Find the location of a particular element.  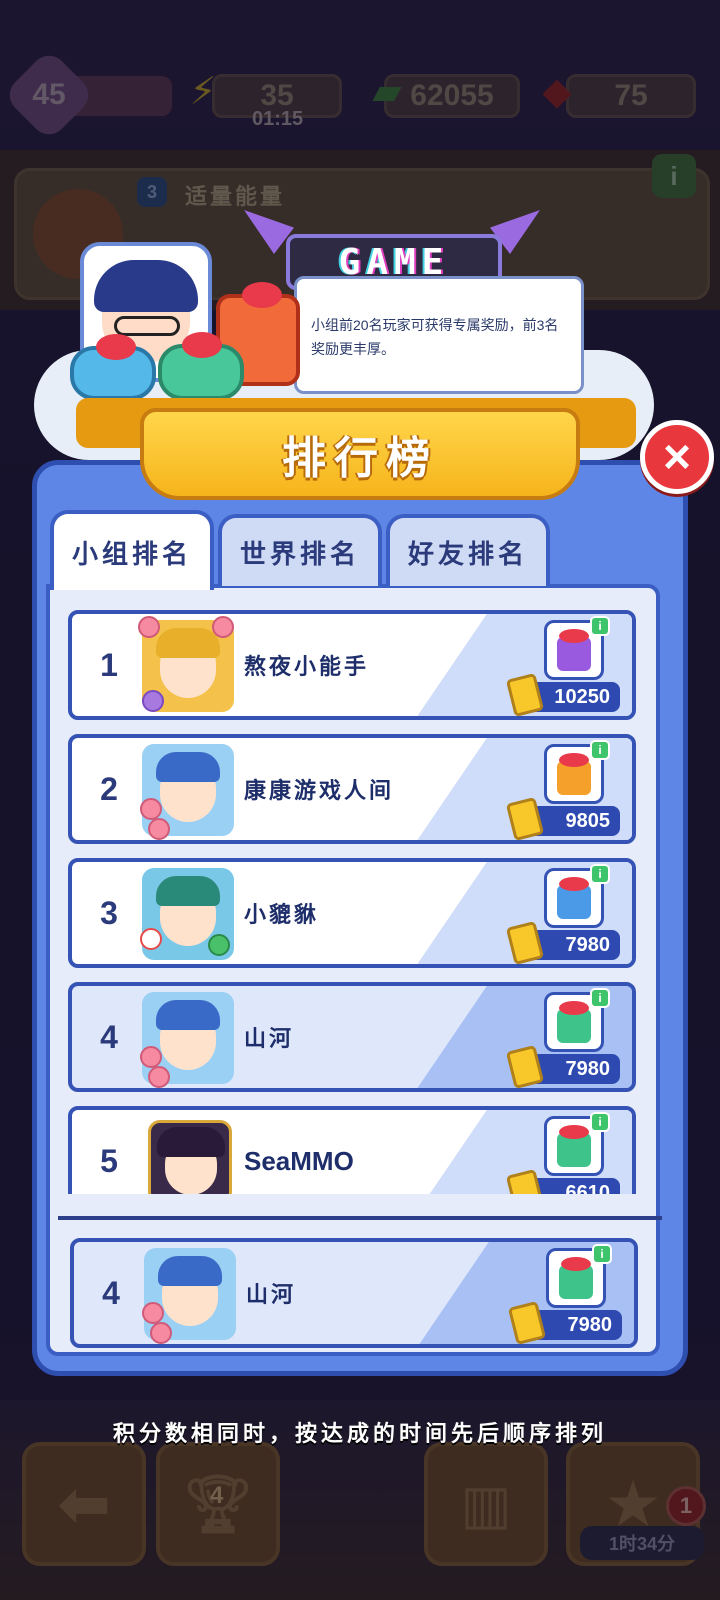

player-avatar-with-gifts is located at coordinates (184, 322).